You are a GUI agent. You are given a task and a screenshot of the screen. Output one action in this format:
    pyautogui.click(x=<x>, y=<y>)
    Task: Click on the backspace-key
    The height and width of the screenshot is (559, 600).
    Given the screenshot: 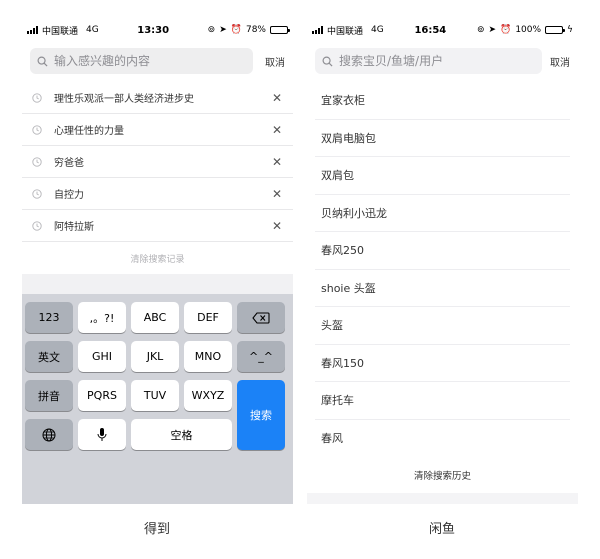 What is the action you would take?
    pyautogui.click(x=261, y=317)
    